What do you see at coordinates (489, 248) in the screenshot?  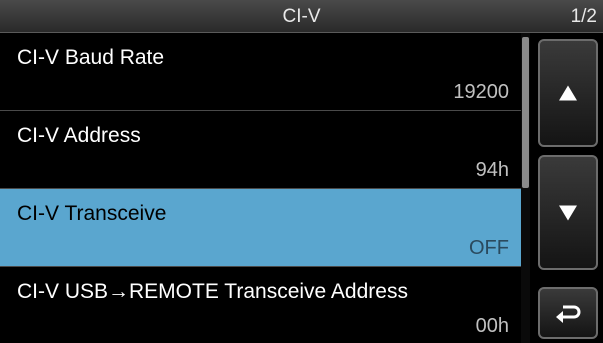 I see `menu-item-value: OFF` at bounding box center [489, 248].